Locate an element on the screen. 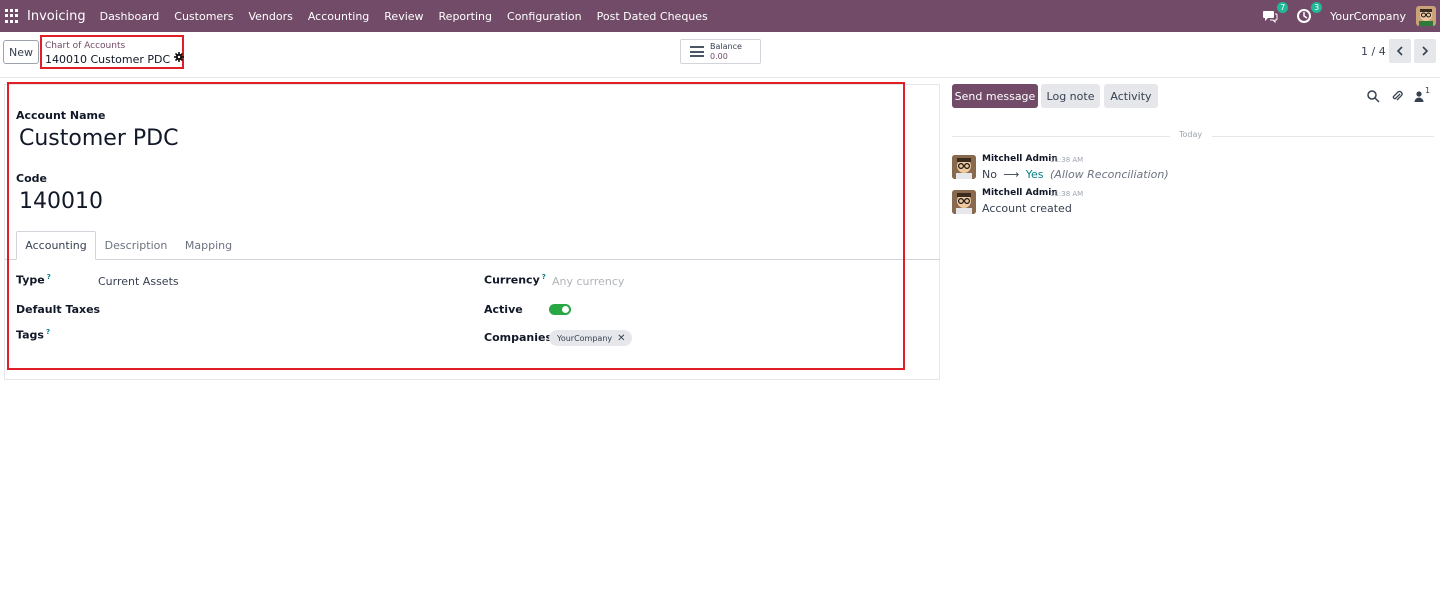 The height and width of the screenshot is (616, 1440). balance-label: Balance is located at coordinates (726, 46).